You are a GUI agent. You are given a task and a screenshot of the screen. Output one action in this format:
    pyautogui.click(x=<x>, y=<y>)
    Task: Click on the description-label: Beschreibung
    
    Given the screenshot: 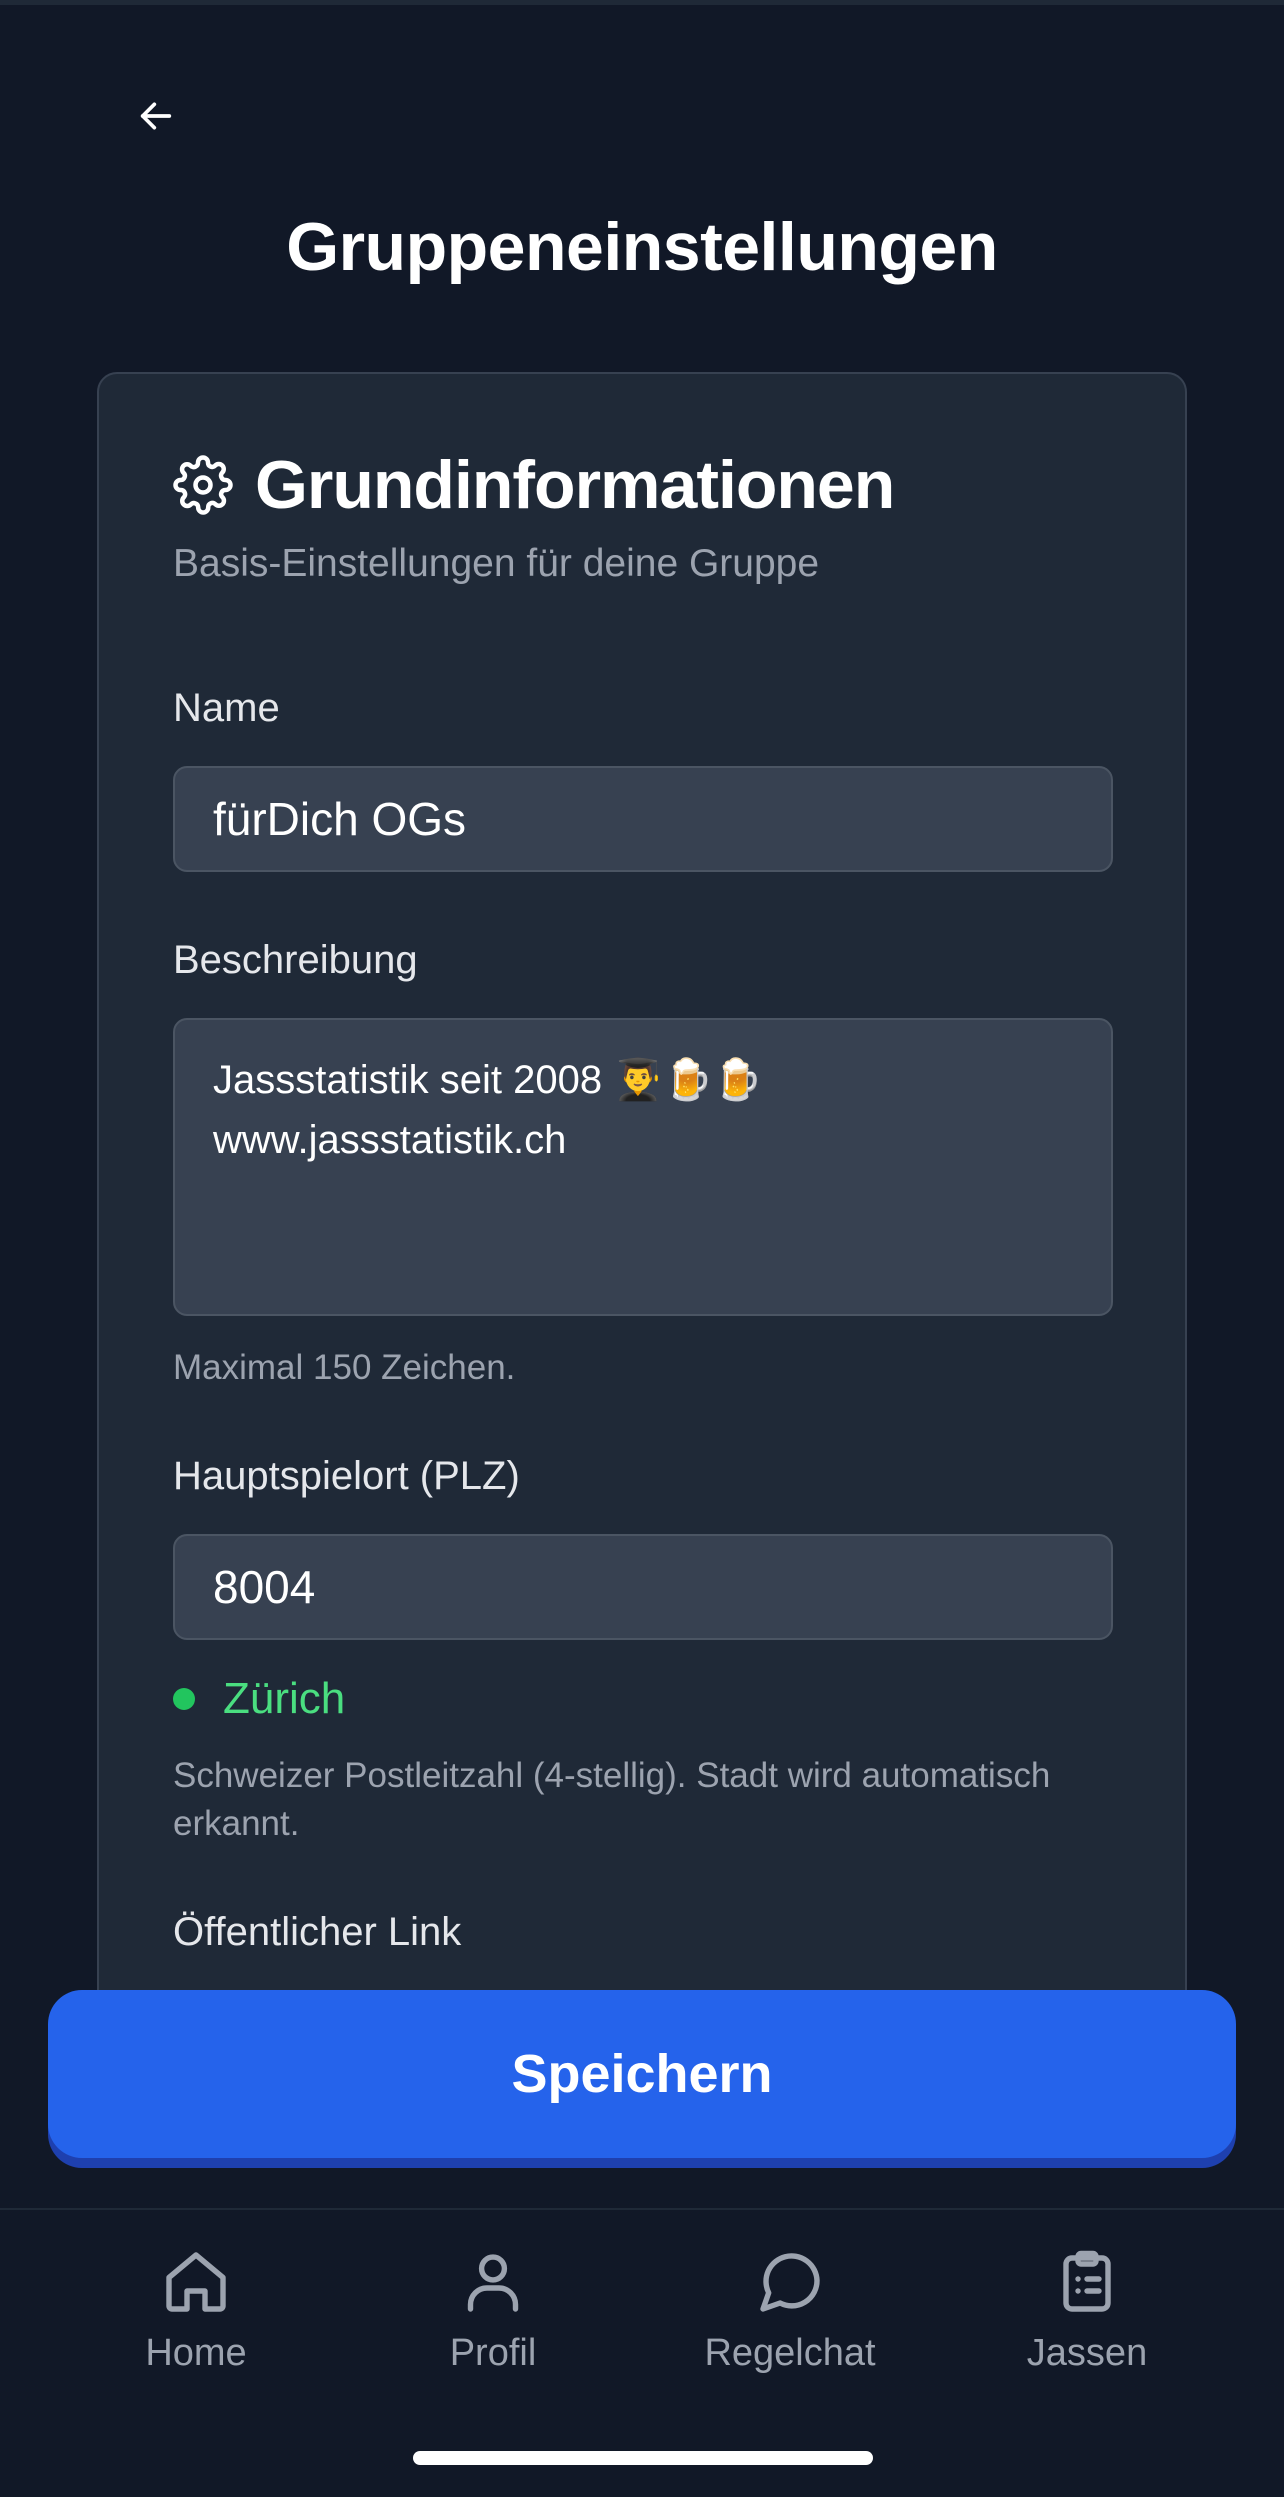 What is the action you would take?
    pyautogui.click(x=295, y=960)
    